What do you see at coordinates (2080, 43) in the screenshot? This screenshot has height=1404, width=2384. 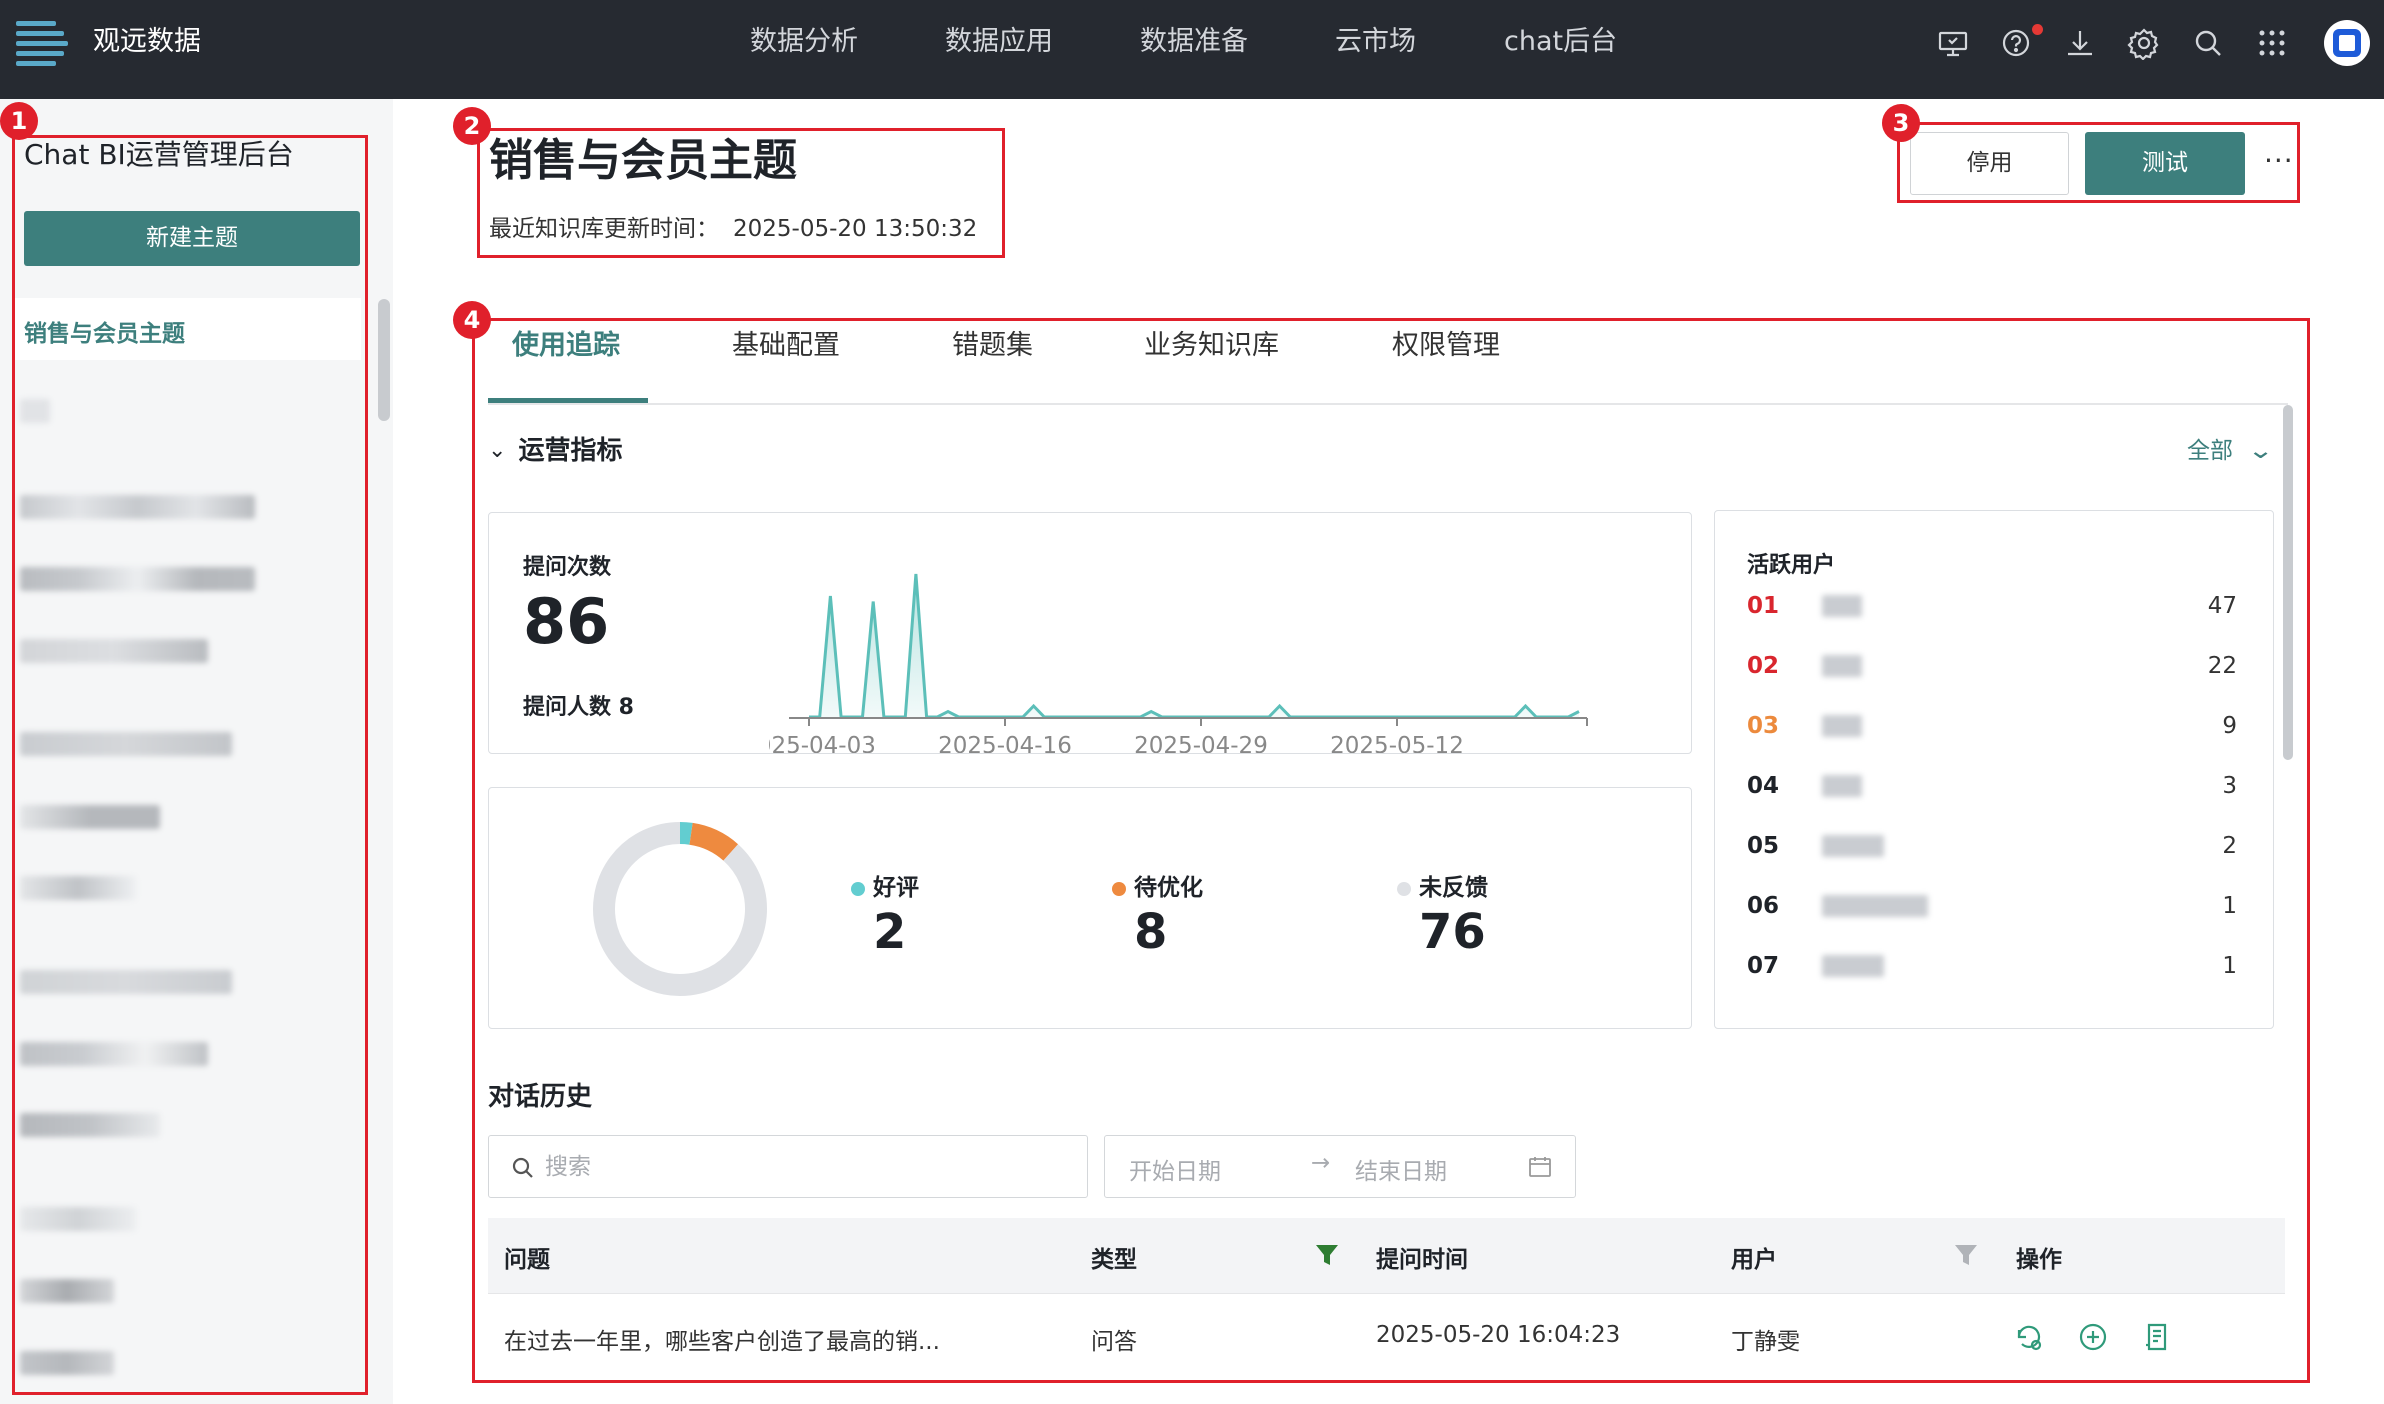 I see `download-icon` at bounding box center [2080, 43].